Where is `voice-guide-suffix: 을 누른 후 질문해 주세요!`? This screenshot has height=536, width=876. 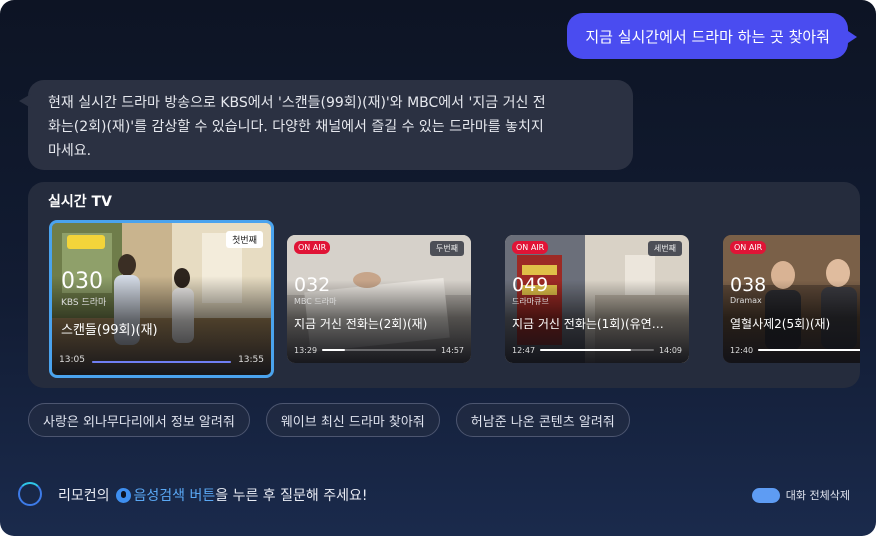 voice-guide-suffix: 을 누른 후 질문해 주세요! is located at coordinates (291, 496).